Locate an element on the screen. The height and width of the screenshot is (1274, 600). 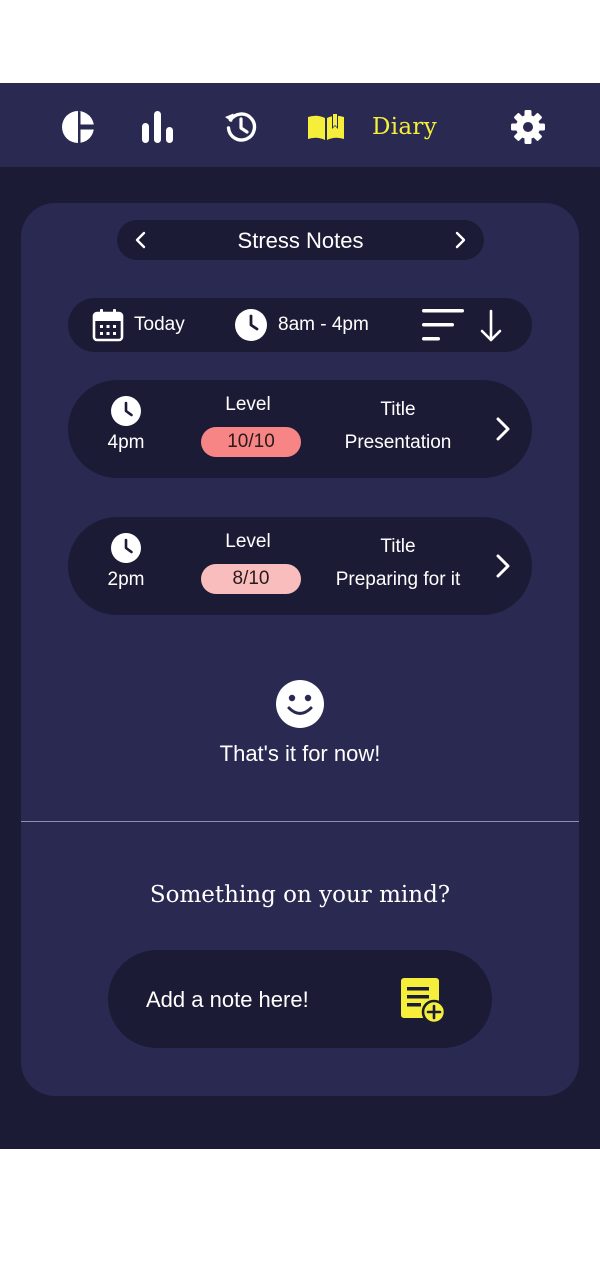
date-filter-label: Today is located at coordinates (159, 324).